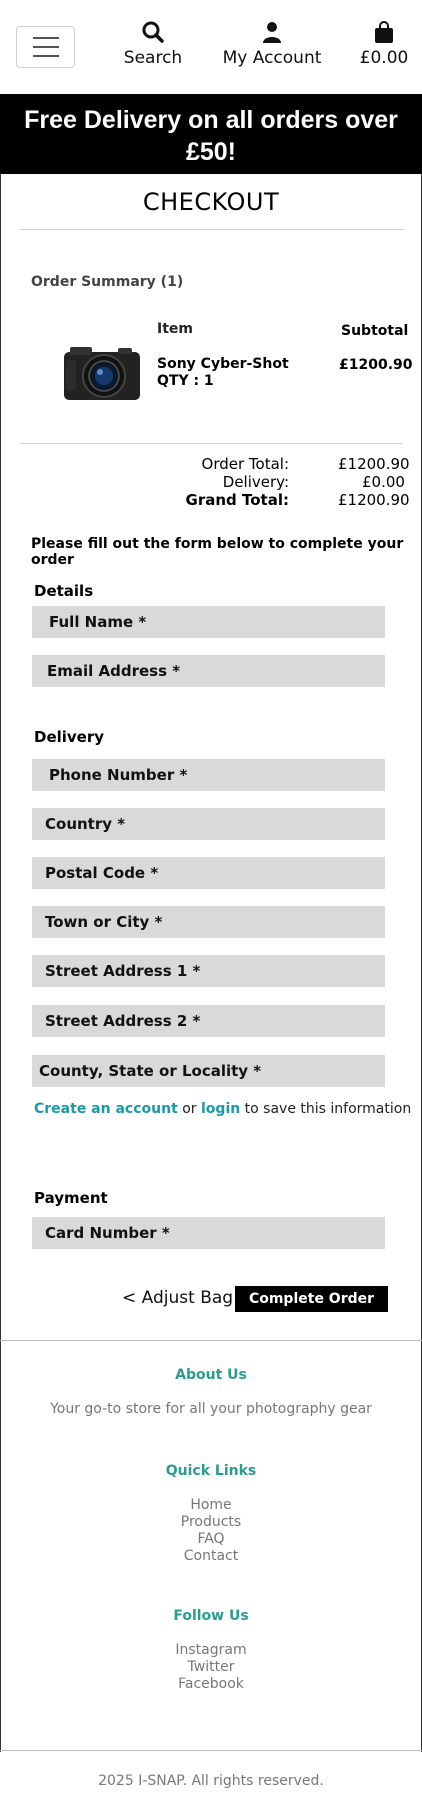 The width and height of the screenshot is (422, 1805). I want to click on phone-field: Phone Number *, so click(208, 775).